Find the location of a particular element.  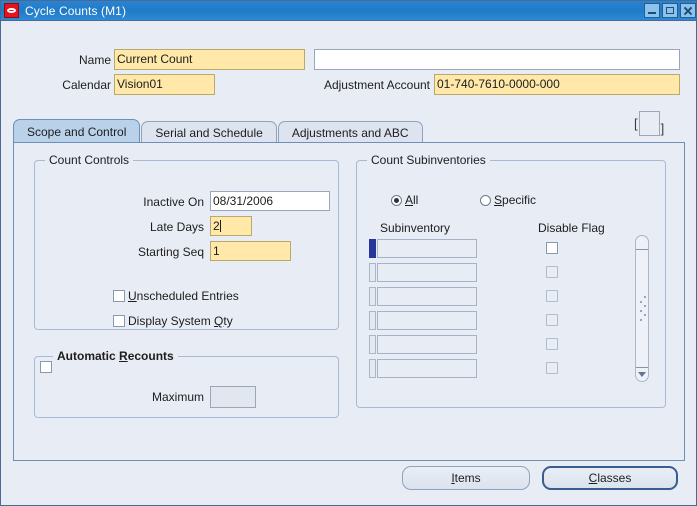

flexfield-open-bracket: [ is located at coordinates (636, 123).